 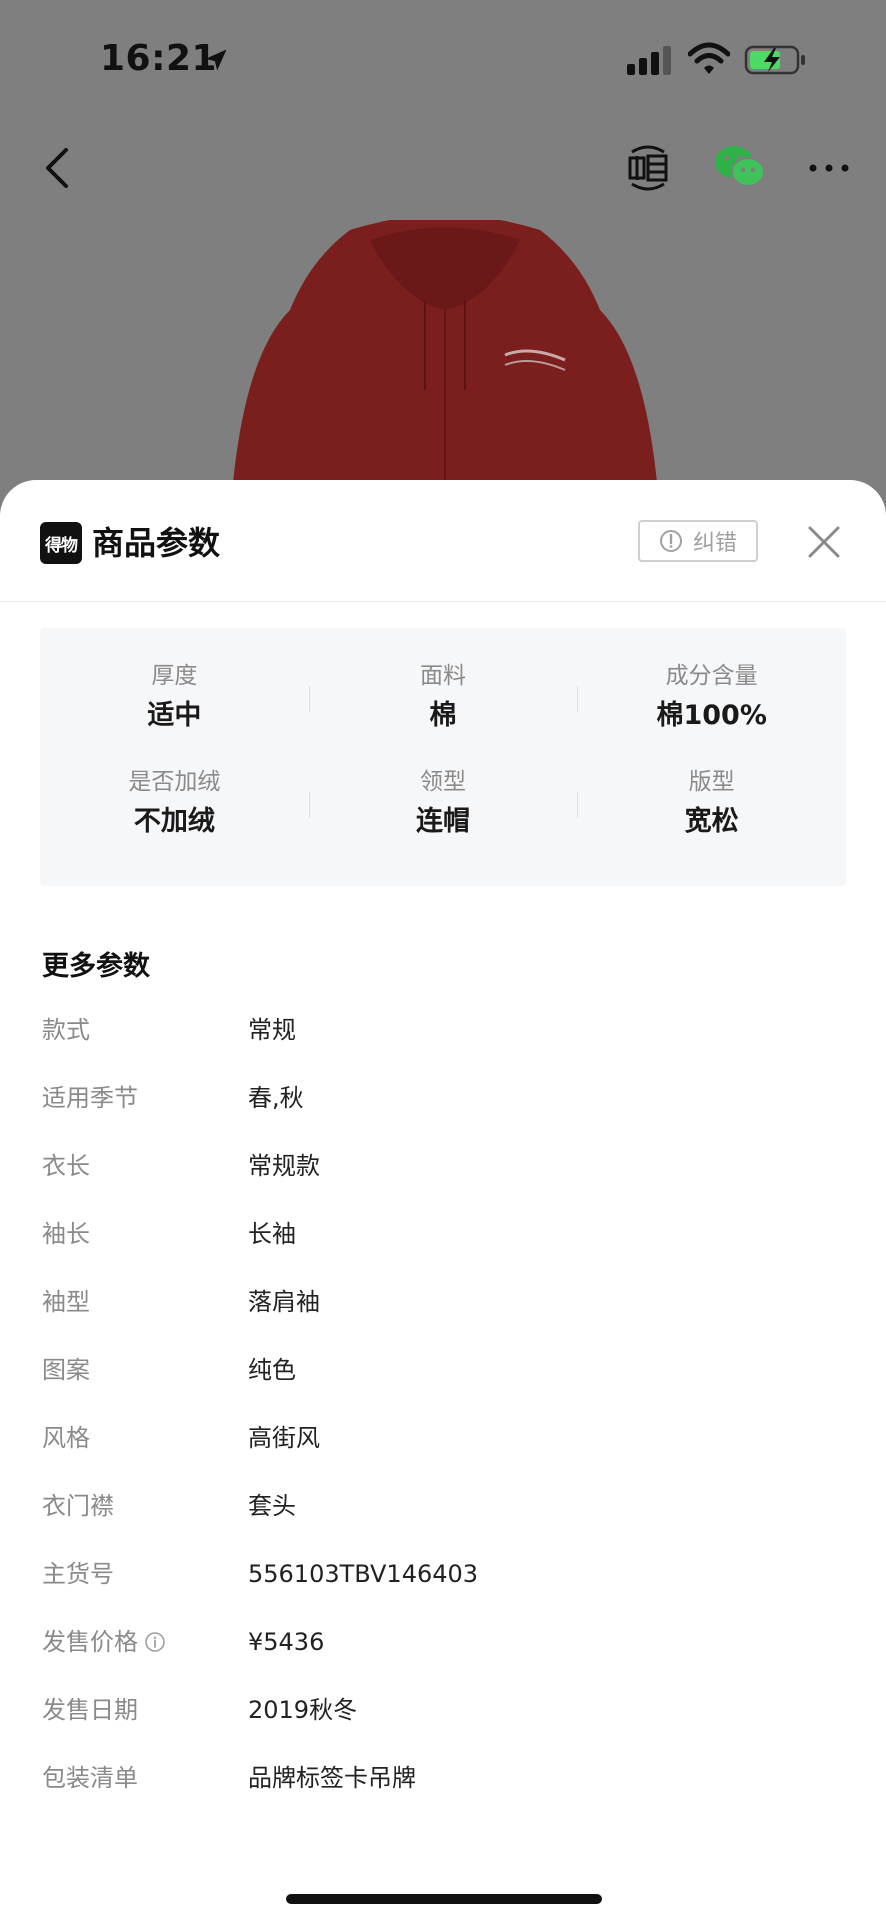 I want to click on spec-label: 包装清单, so click(x=90, y=1778).